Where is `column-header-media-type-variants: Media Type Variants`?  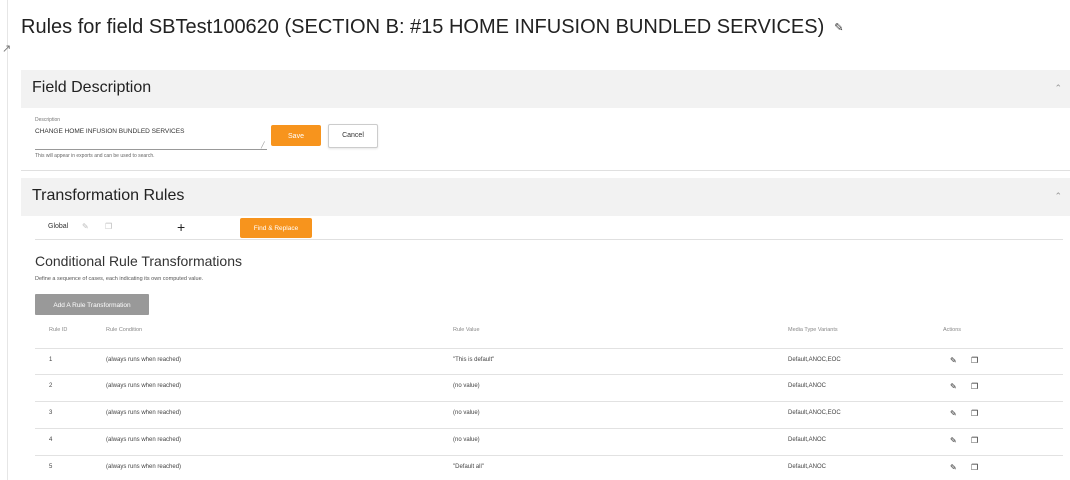 column-header-media-type-variants: Media Type Variants is located at coordinates (813, 330).